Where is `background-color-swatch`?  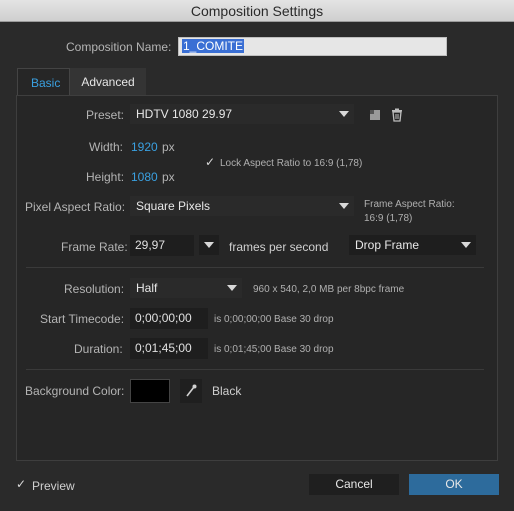 background-color-swatch is located at coordinates (150, 391).